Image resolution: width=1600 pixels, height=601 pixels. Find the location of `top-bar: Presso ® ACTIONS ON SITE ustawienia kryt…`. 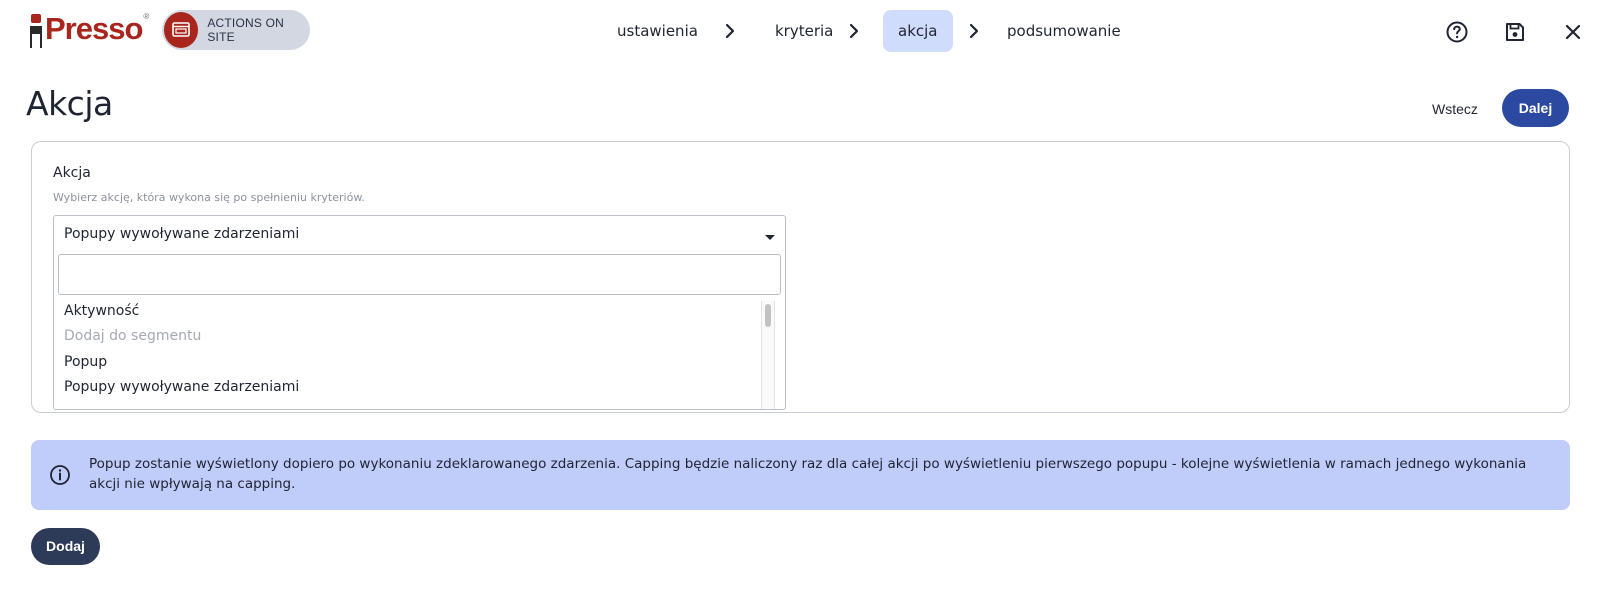

top-bar: Presso ® ACTIONS ON SITE ustawienia kryt… is located at coordinates (800, 31).